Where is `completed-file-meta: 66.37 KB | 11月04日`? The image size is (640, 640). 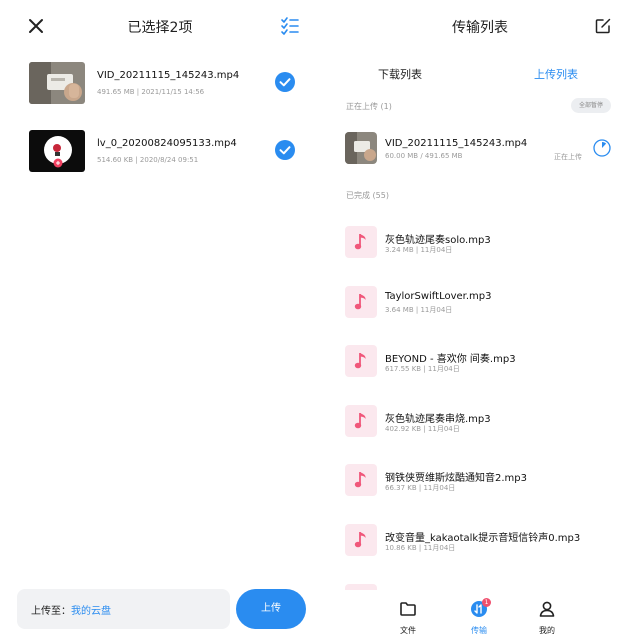 completed-file-meta: 66.37 KB | 11月04日 is located at coordinates (420, 488).